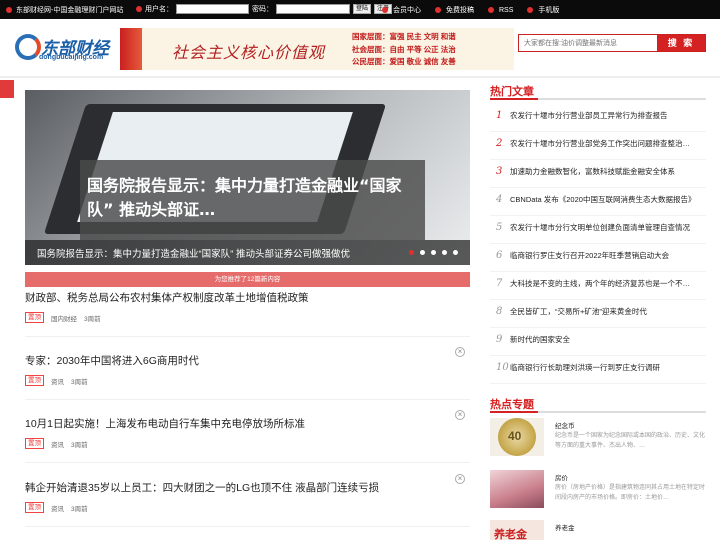  Describe the element at coordinates (502, 367) in the screenshot. I see `rank-number: 10` at that location.